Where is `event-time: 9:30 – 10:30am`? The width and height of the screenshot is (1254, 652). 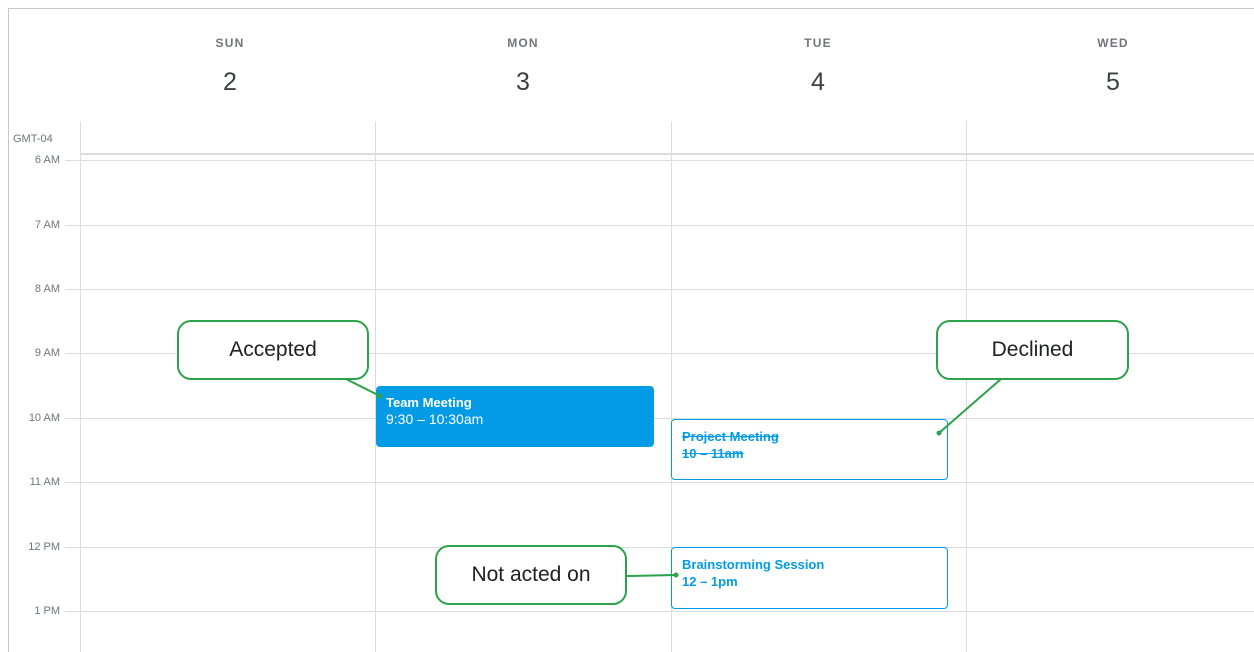 event-time: 9:30 – 10:30am is located at coordinates (435, 419).